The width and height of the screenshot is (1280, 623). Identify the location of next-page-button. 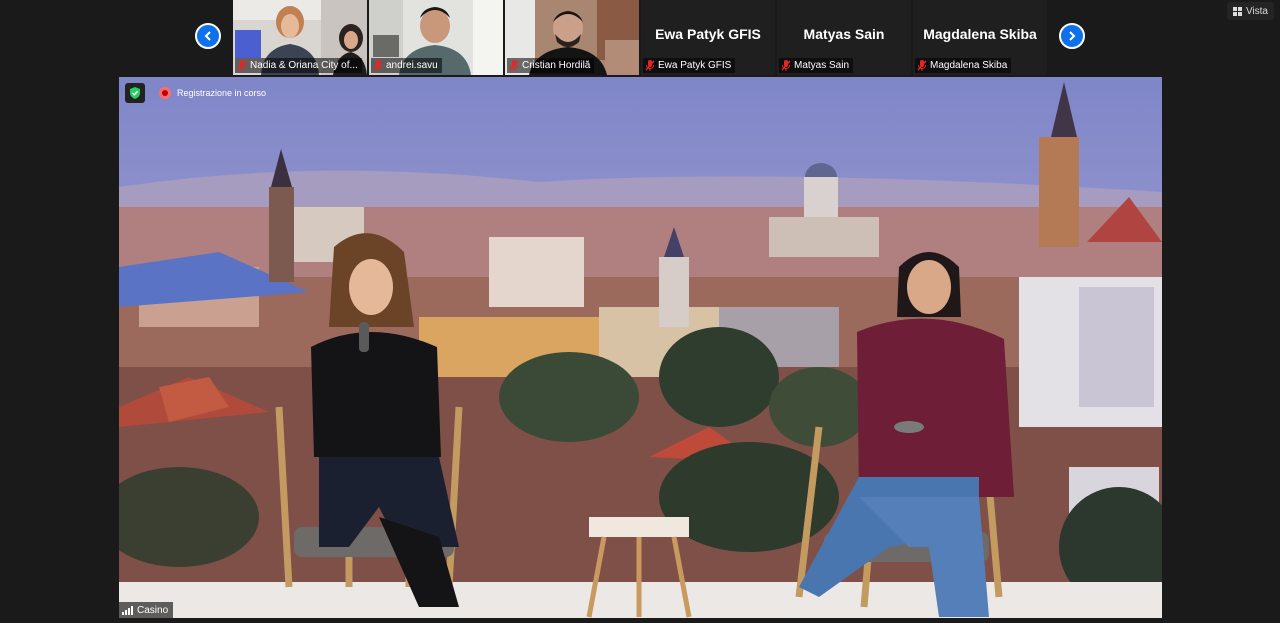
(1072, 36).